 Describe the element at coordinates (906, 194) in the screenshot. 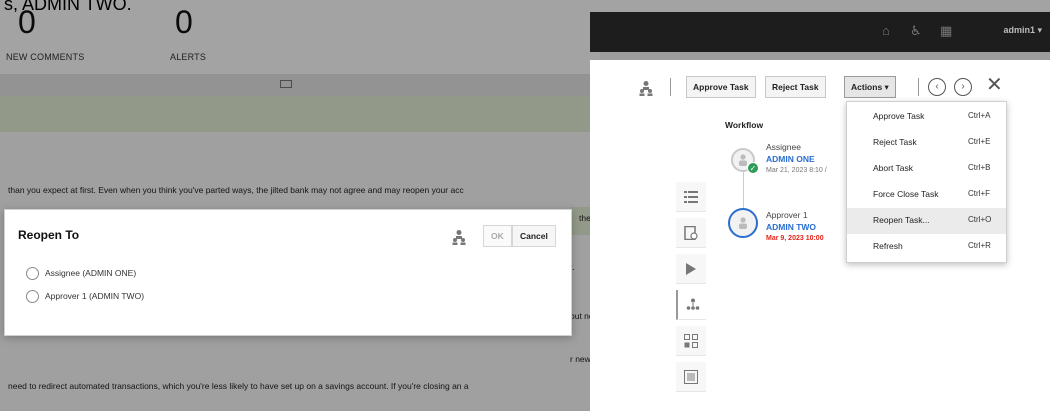

I see `menu-item-label: Force Close Task` at that location.